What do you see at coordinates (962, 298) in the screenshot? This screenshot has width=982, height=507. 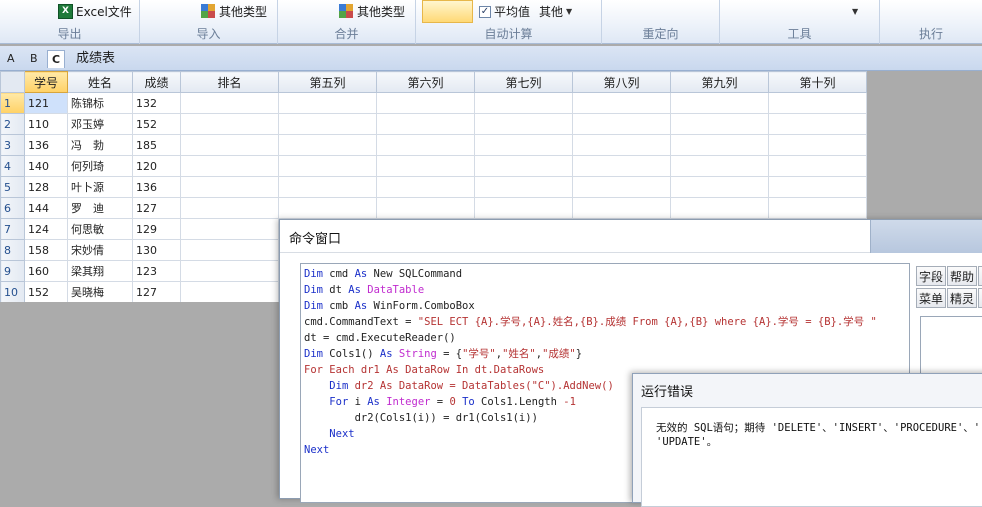 I see `wizard-button: 精灵` at bounding box center [962, 298].